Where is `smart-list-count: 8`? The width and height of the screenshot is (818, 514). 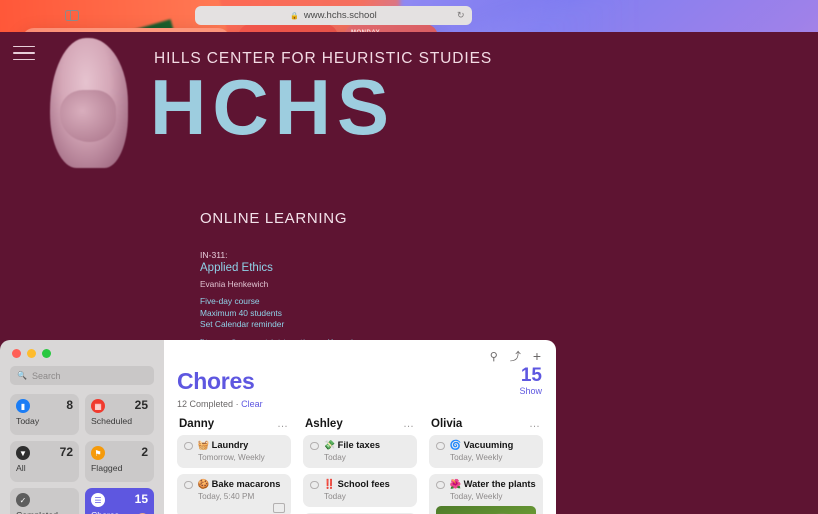
smart-list-count: 8 is located at coordinates (69, 405).